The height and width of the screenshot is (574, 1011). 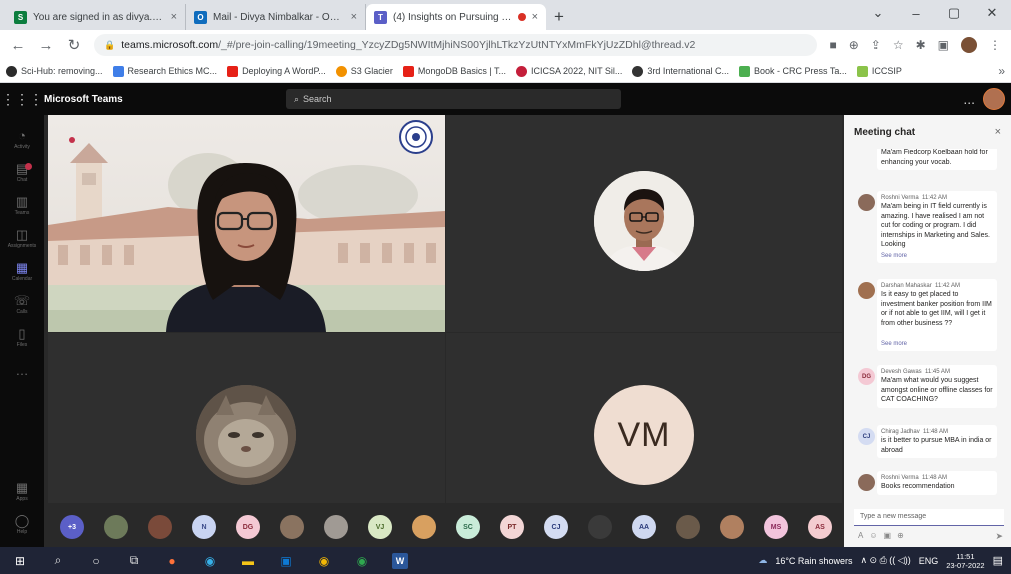 I want to click on attach-icon: ⊕, so click(x=900, y=535).